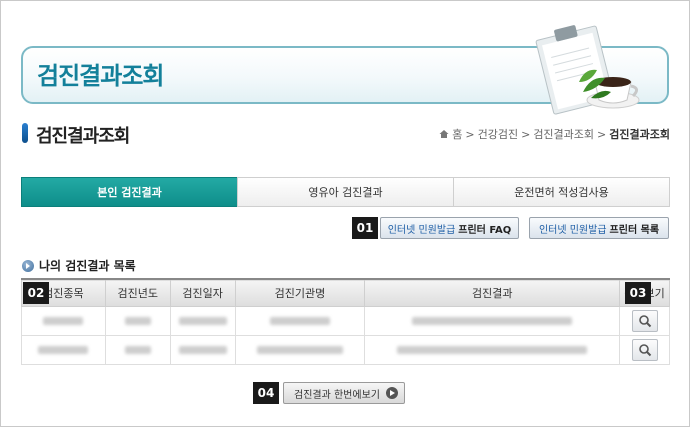 Image resolution: width=690 pixels, height=427 pixels. What do you see at coordinates (638, 293) in the screenshot?
I see `badge-03: 03` at bounding box center [638, 293].